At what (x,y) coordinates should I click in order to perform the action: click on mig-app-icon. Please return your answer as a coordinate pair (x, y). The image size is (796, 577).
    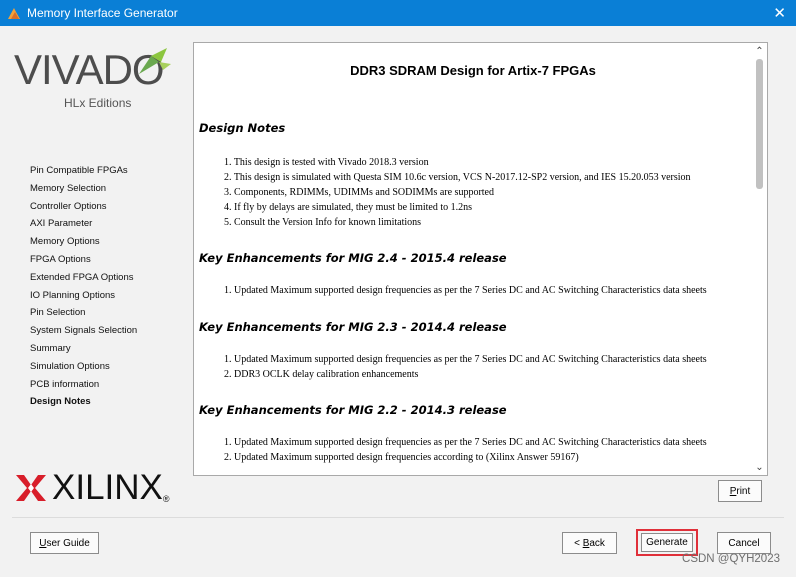
    Looking at the image, I should click on (14, 13).